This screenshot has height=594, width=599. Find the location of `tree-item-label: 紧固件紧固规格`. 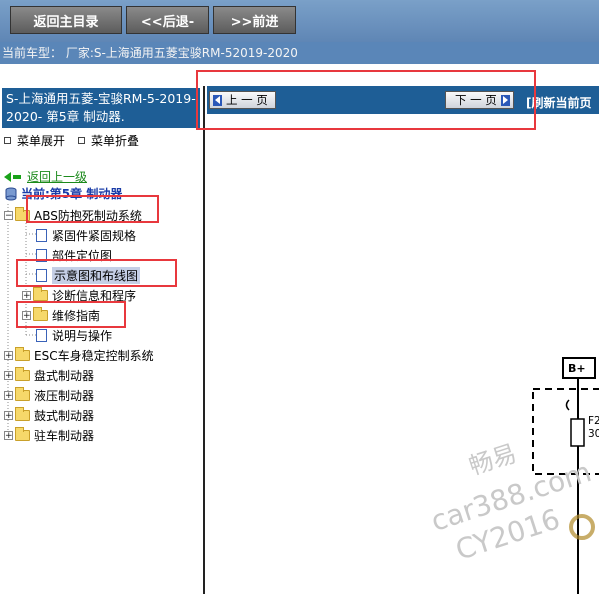

tree-item-label: 紧固件紧固规格 is located at coordinates (94, 236).